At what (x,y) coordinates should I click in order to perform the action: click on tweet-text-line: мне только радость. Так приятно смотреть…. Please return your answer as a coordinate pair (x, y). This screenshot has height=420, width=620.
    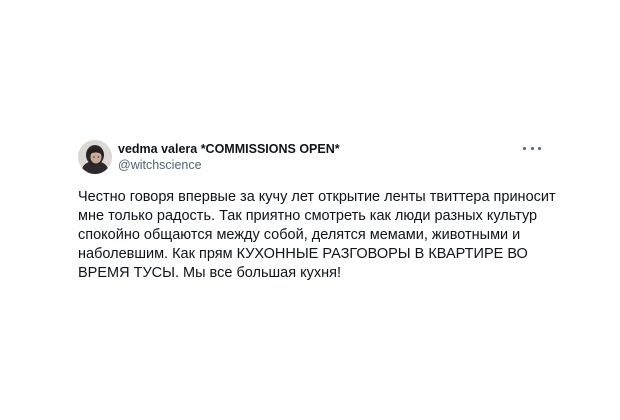
    Looking at the image, I should click on (308, 216).